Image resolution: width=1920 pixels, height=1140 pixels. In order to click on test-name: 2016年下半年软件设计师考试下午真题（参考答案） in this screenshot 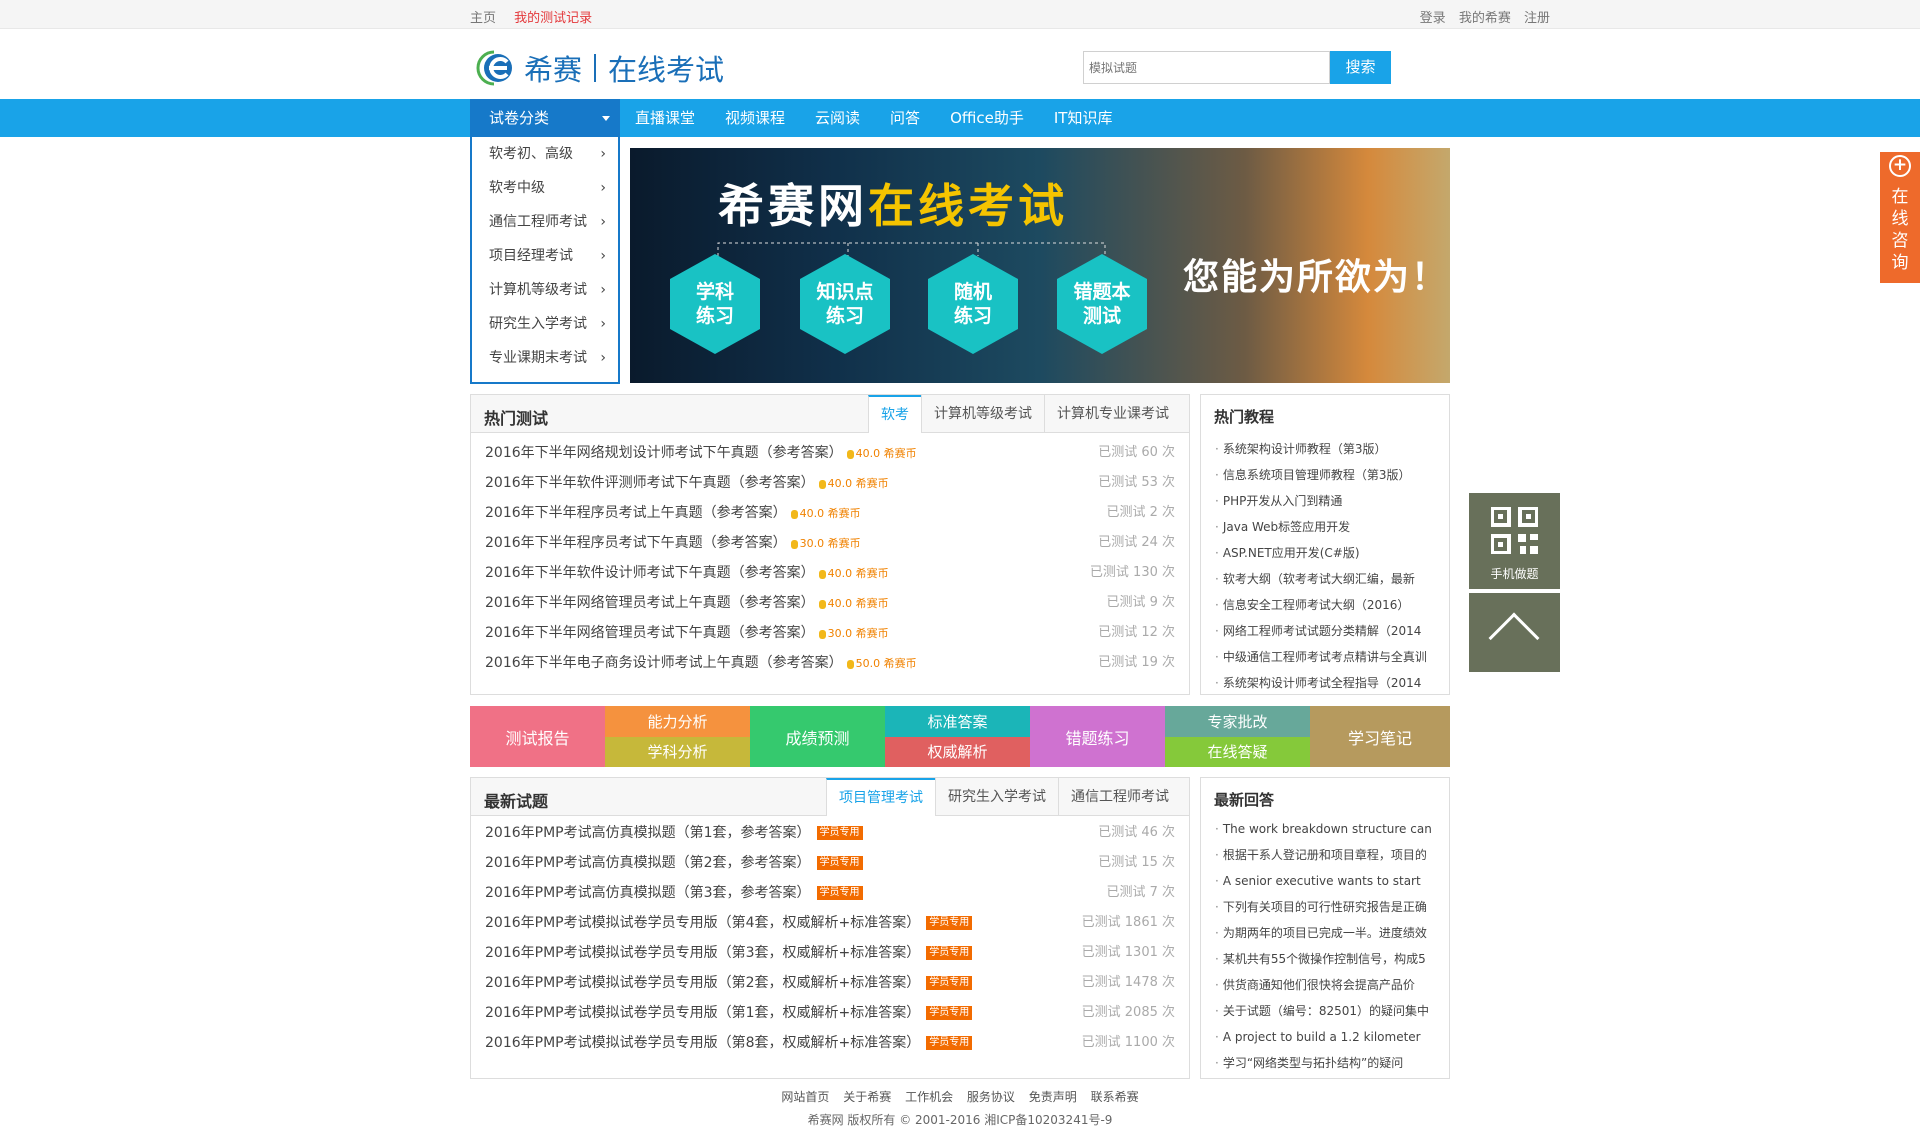, I will do `click(650, 573)`.